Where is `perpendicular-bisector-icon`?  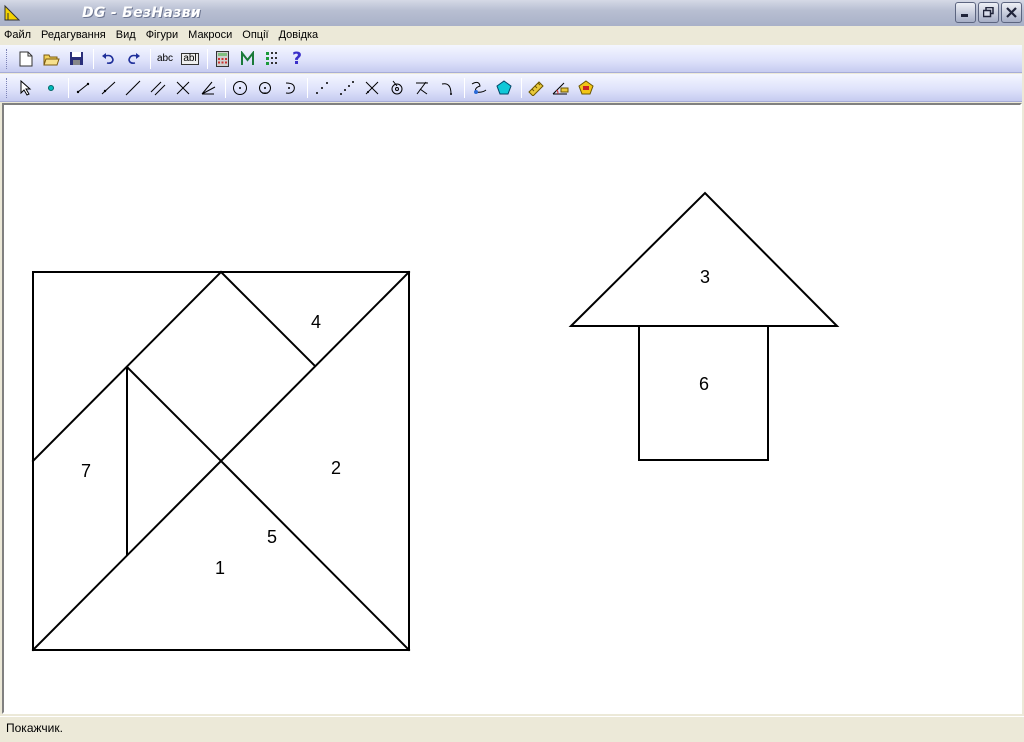 perpendicular-bisector-icon is located at coordinates (372, 87).